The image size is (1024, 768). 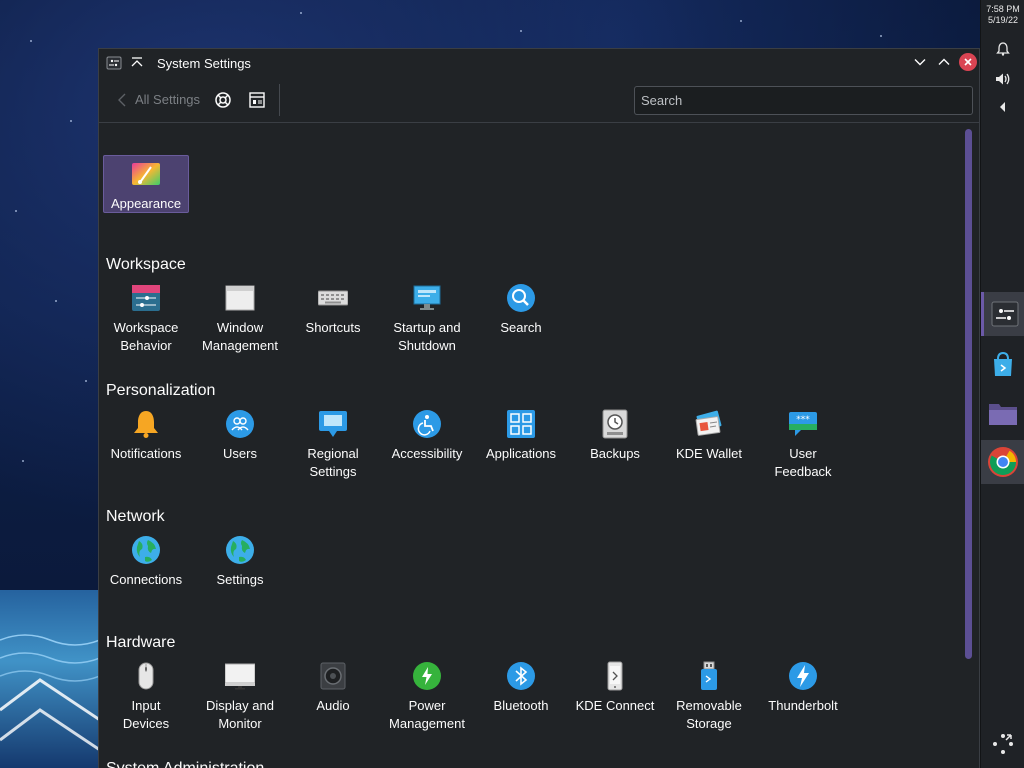 What do you see at coordinates (1002, 364) in the screenshot?
I see `discover-store-icon` at bounding box center [1002, 364].